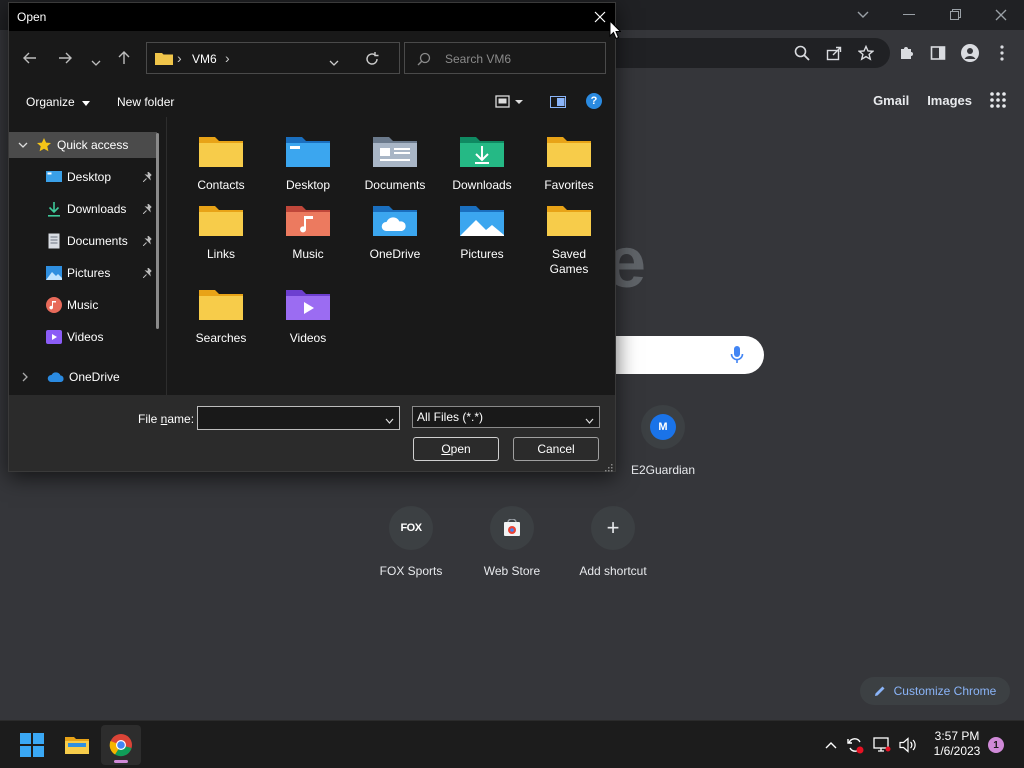 This screenshot has width=1024, height=768. What do you see at coordinates (273, 58) in the screenshot?
I see `address-bar: › VM6 ›` at bounding box center [273, 58].